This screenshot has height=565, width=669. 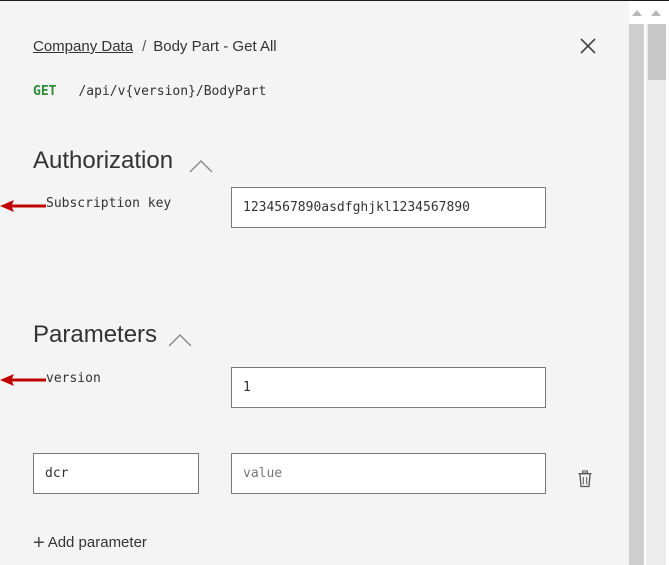 I want to click on add-parameter-button: + Add parameter, so click(x=90, y=542).